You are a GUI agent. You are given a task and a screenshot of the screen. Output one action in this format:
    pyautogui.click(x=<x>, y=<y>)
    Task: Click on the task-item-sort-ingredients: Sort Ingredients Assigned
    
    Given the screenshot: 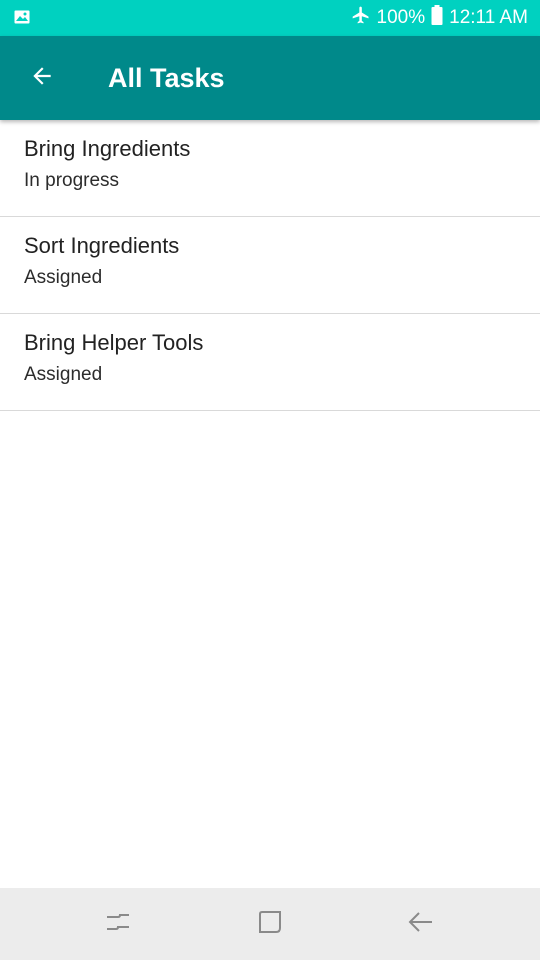 What is the action you would take?
    pyautogui.click(x=270, y=265)
    